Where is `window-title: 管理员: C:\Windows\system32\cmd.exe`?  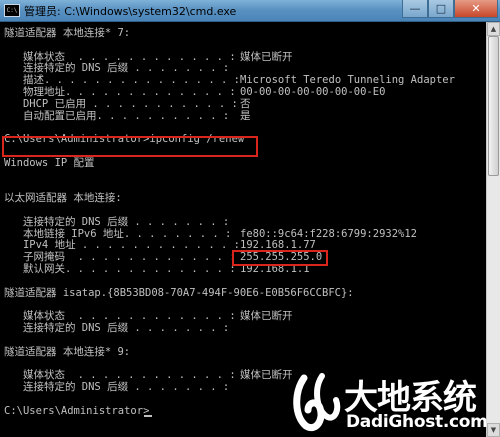 window-title: 管理员: C:\Windows\system32\cmd.exe is located at coordinates (130, 11).